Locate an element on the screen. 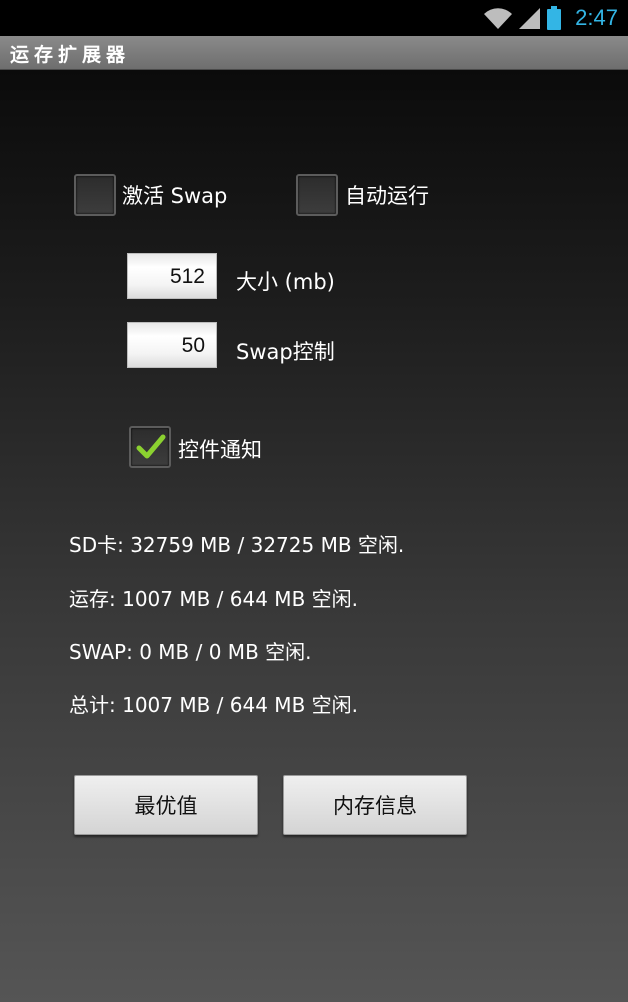 The height and width of the screenshot is (1002, 628). size-label: 大小 (mb) is located at coordinates (285, 282).